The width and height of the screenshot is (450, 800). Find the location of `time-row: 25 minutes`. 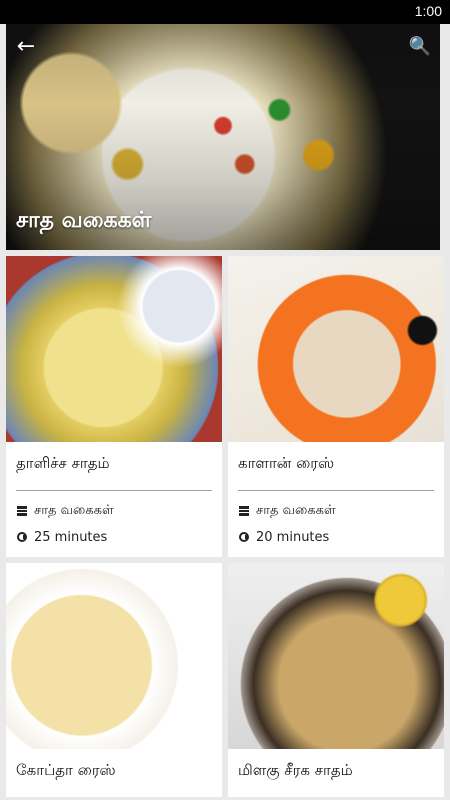

time-row: 25 minutes is located at coordinates (114, 537).